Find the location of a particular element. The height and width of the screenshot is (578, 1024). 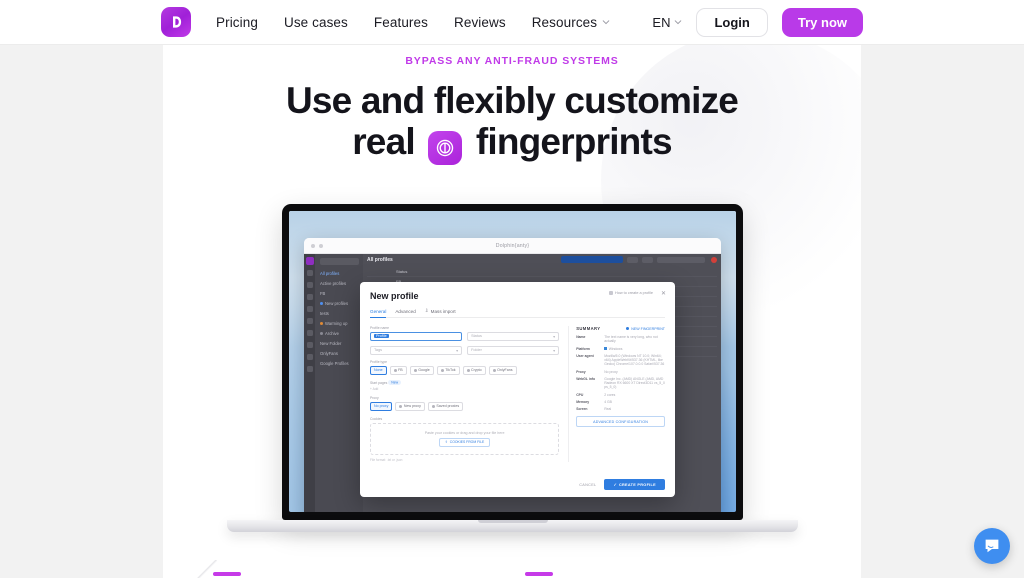

app-icon-rail is located at coordinates (309, 383).